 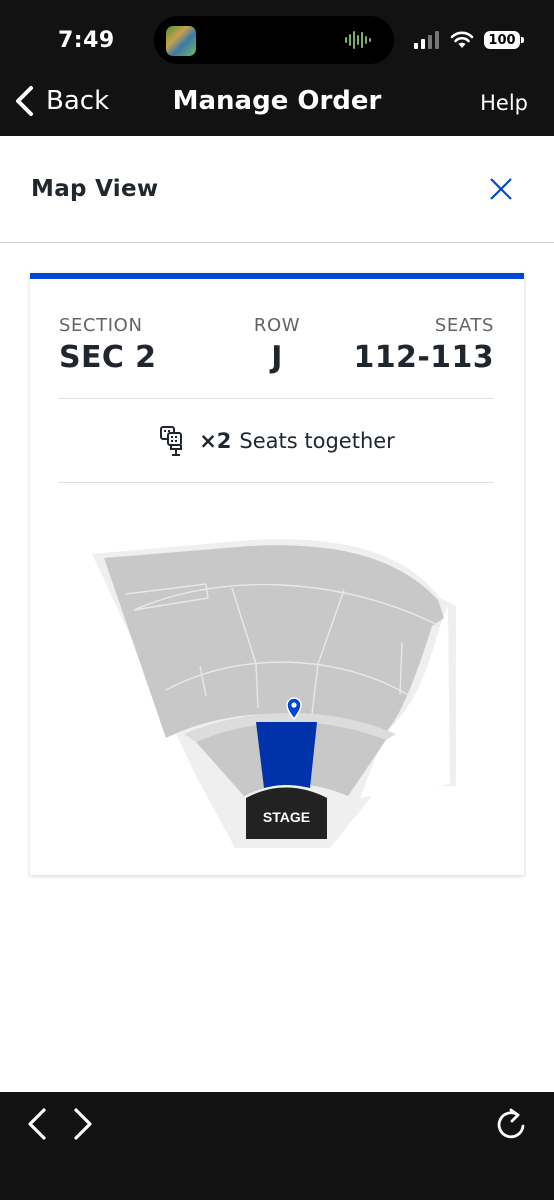 I want to click on stage-label: STAGE, so click(x=286, y=817).